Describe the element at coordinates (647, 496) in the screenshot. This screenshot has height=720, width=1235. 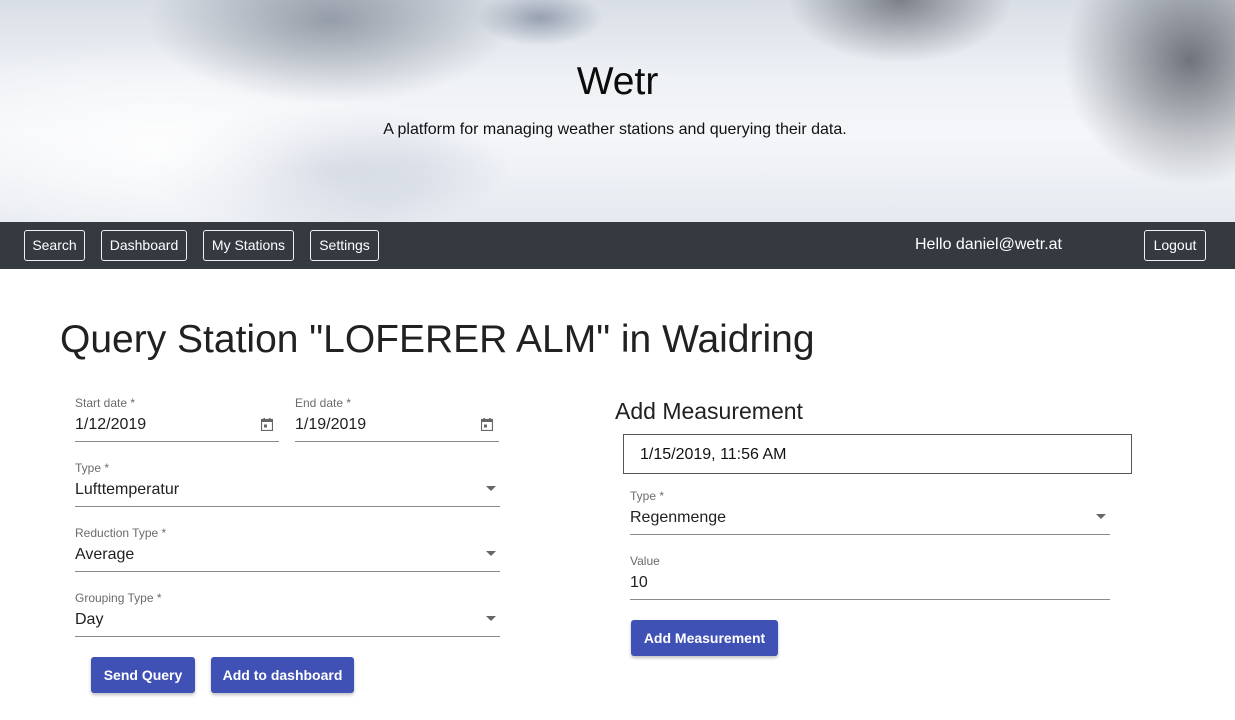
I see `measurement-type-label: Type *` at that location.